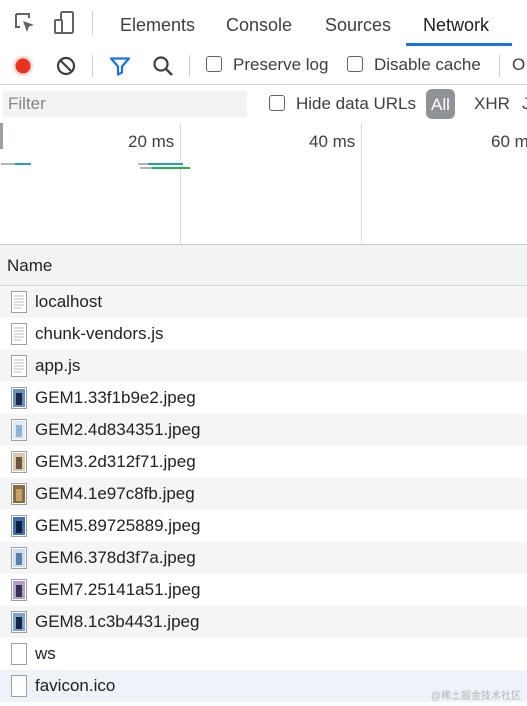 This screenshot has height=706, width=527. I want to click on name-column-label: Name, so click(30, 265).